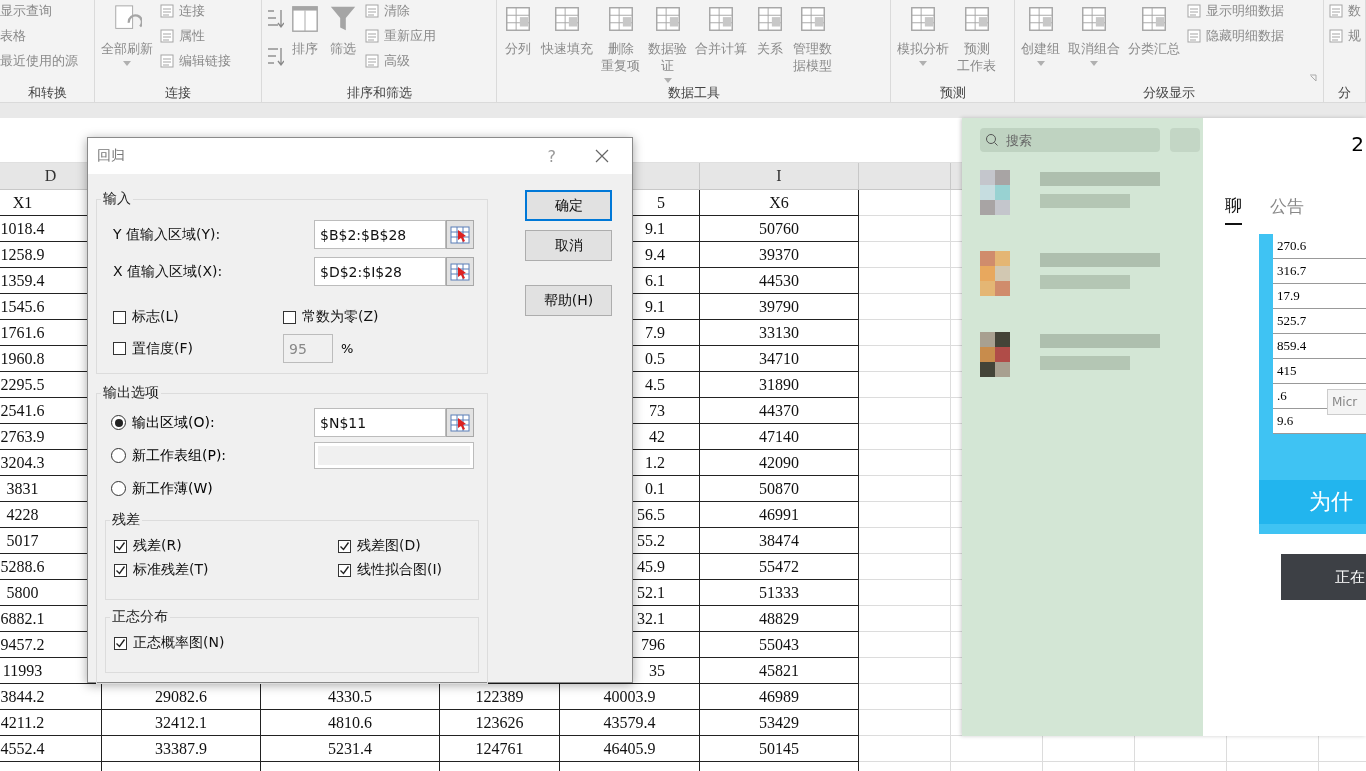 This screenshot has width=1366, height=771. I want to click on table-cell: 45821, so click(779, 671).